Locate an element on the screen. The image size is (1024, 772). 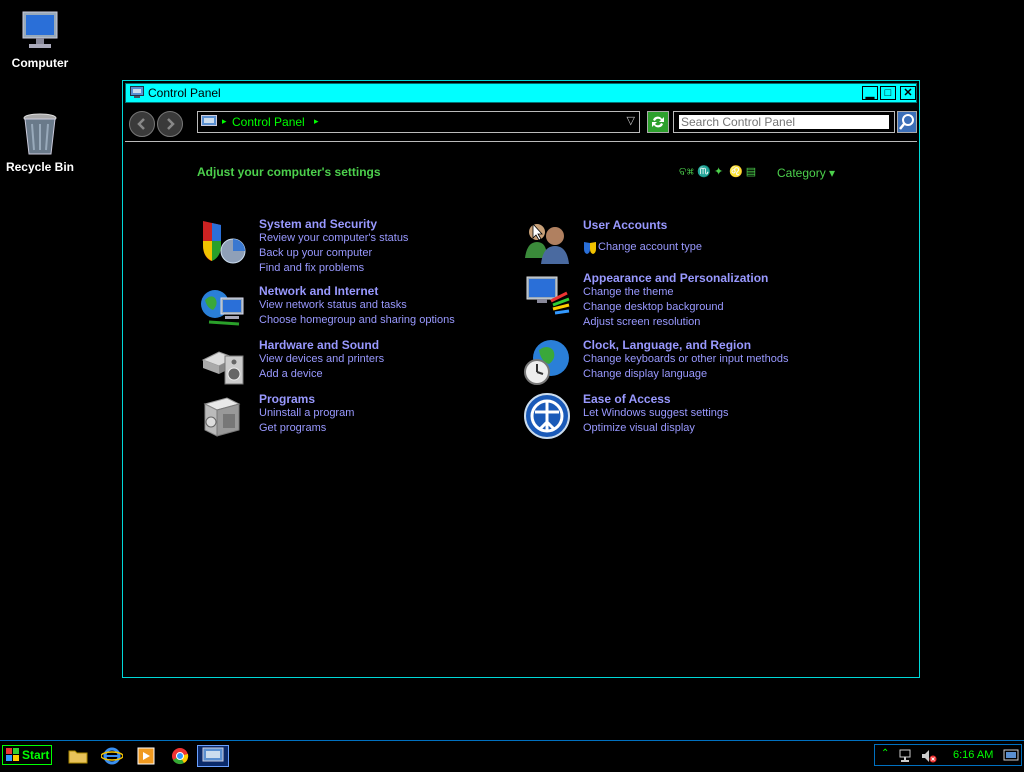
taskbar-control-panel is located at coordinates (213, 756).